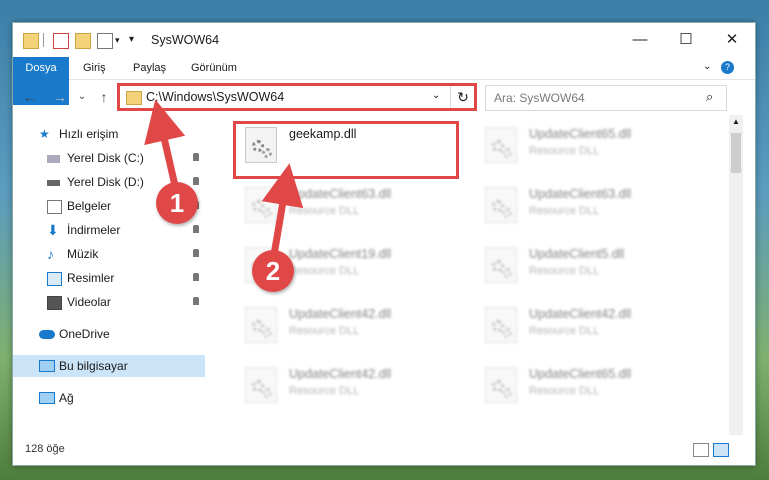 The height and width of the screenshot is (480, 769). Describe the element at coordinates (273, 271) in the screenshot. I see `step-2-badge: 2` at that location.